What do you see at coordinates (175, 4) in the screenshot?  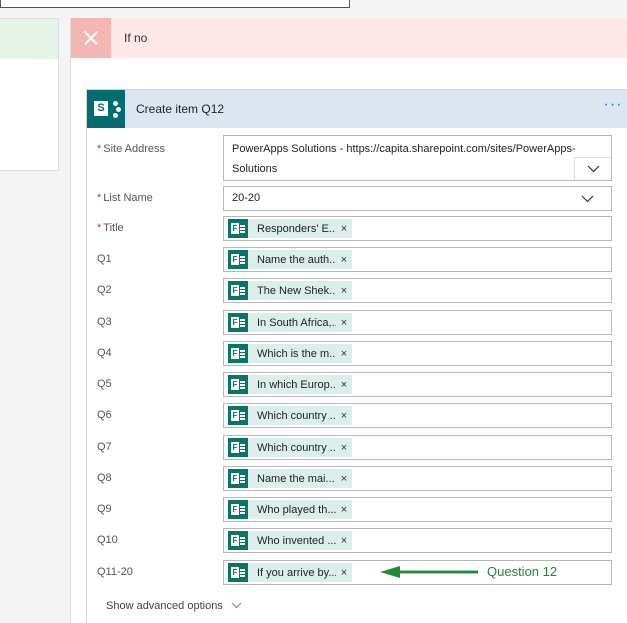 I see `top-container-box` at bounding box center [175, 4].